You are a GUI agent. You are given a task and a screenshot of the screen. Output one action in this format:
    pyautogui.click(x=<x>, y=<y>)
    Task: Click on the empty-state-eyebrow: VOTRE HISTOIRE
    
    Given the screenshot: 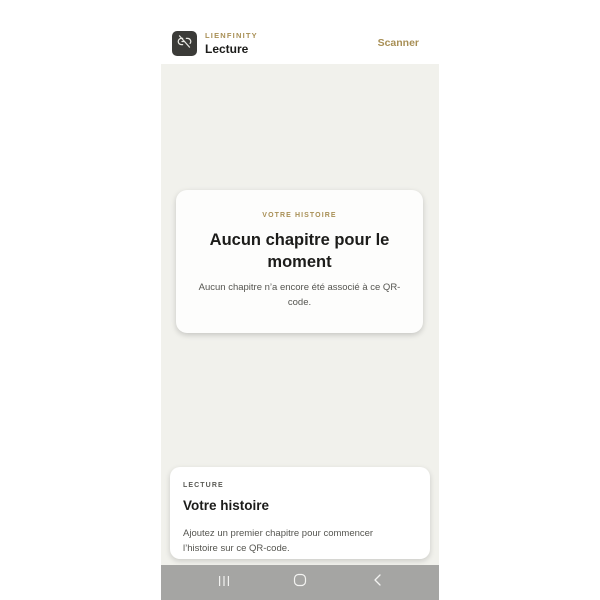 What is the action you would take?
    pyautogui.click(x=299, y=215)
    